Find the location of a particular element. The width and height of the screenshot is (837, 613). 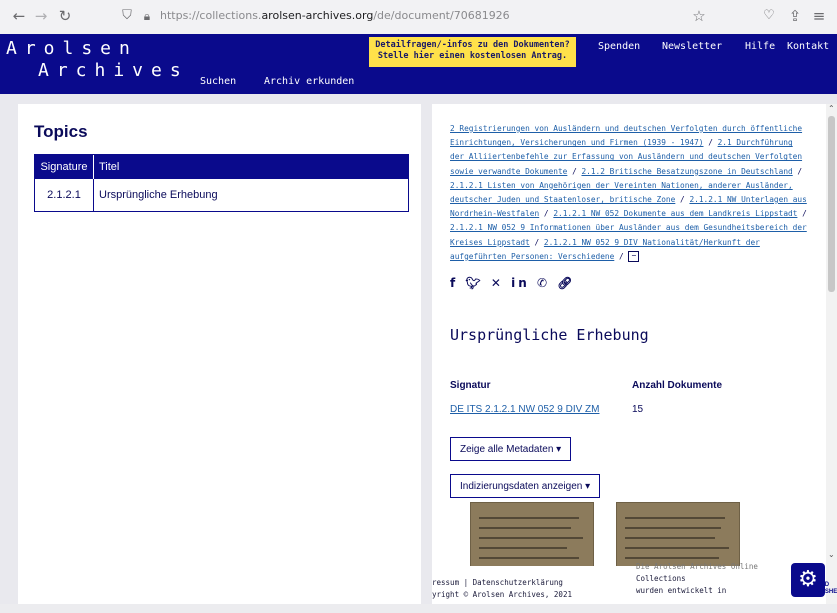

footer-legal-links: ressum | Datenschutzerklärung is located at coordinates (497, 582).